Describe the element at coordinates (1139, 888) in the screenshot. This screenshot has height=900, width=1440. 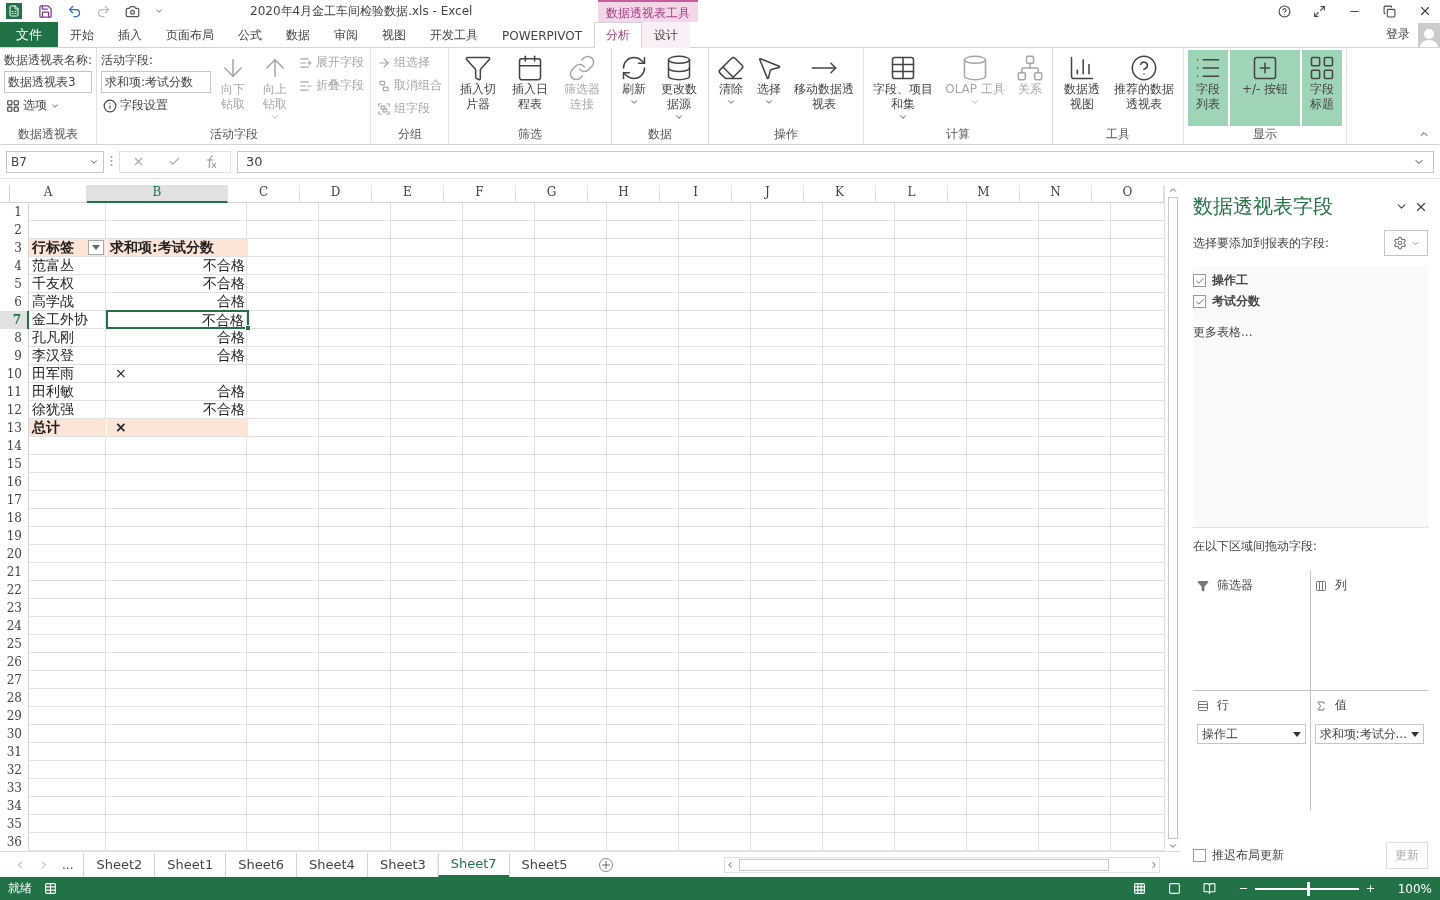
I see `normal-view-icon` at that location.